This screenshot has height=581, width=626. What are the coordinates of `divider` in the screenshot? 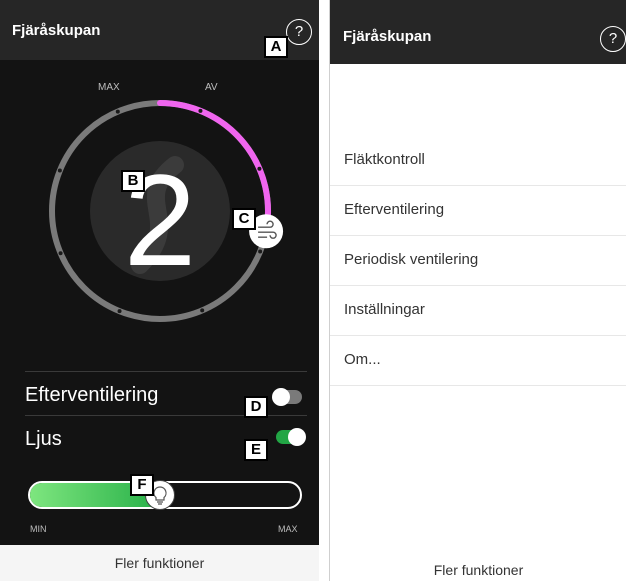 It's located at (166, 371).